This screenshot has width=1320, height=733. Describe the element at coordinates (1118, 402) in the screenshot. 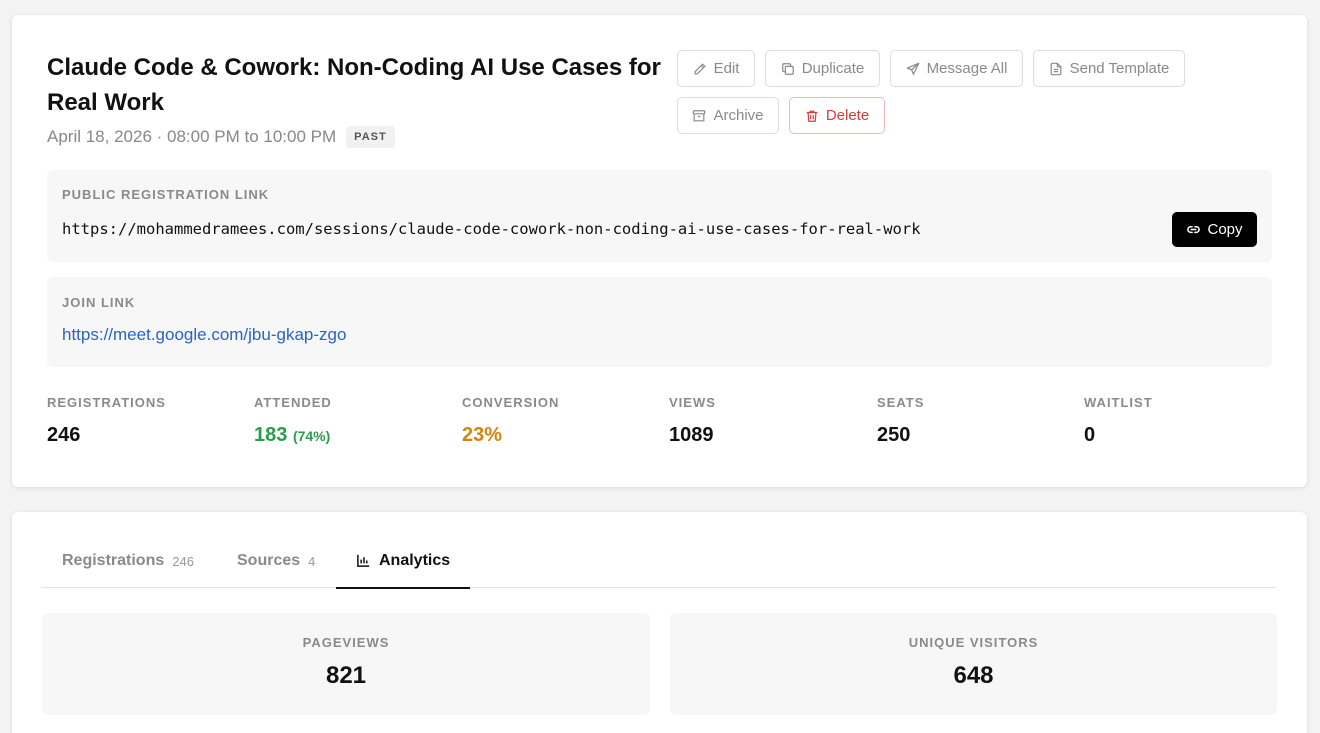

I see `stat-label: WAITLIST` at that location.